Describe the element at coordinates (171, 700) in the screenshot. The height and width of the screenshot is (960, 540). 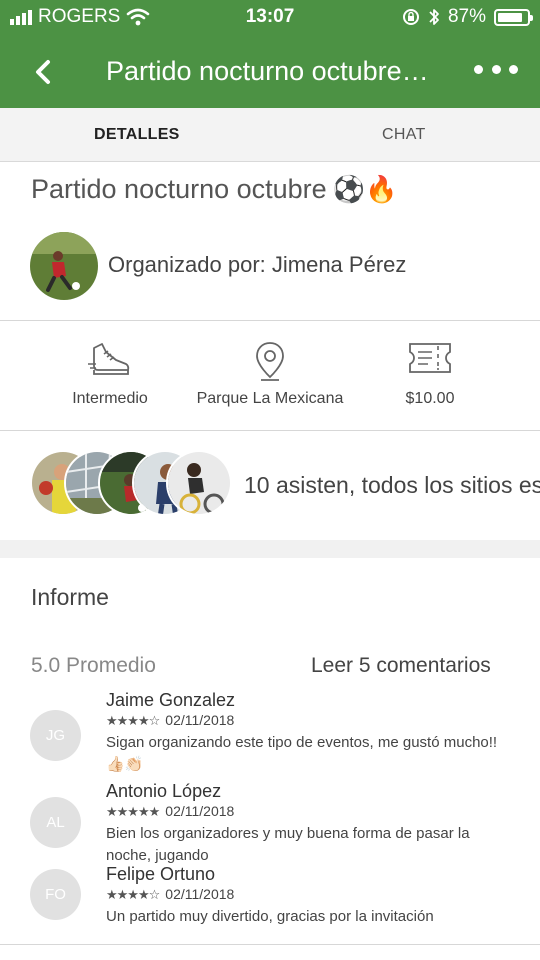
I see `review-author: Jaime Gonzalez` at that location.